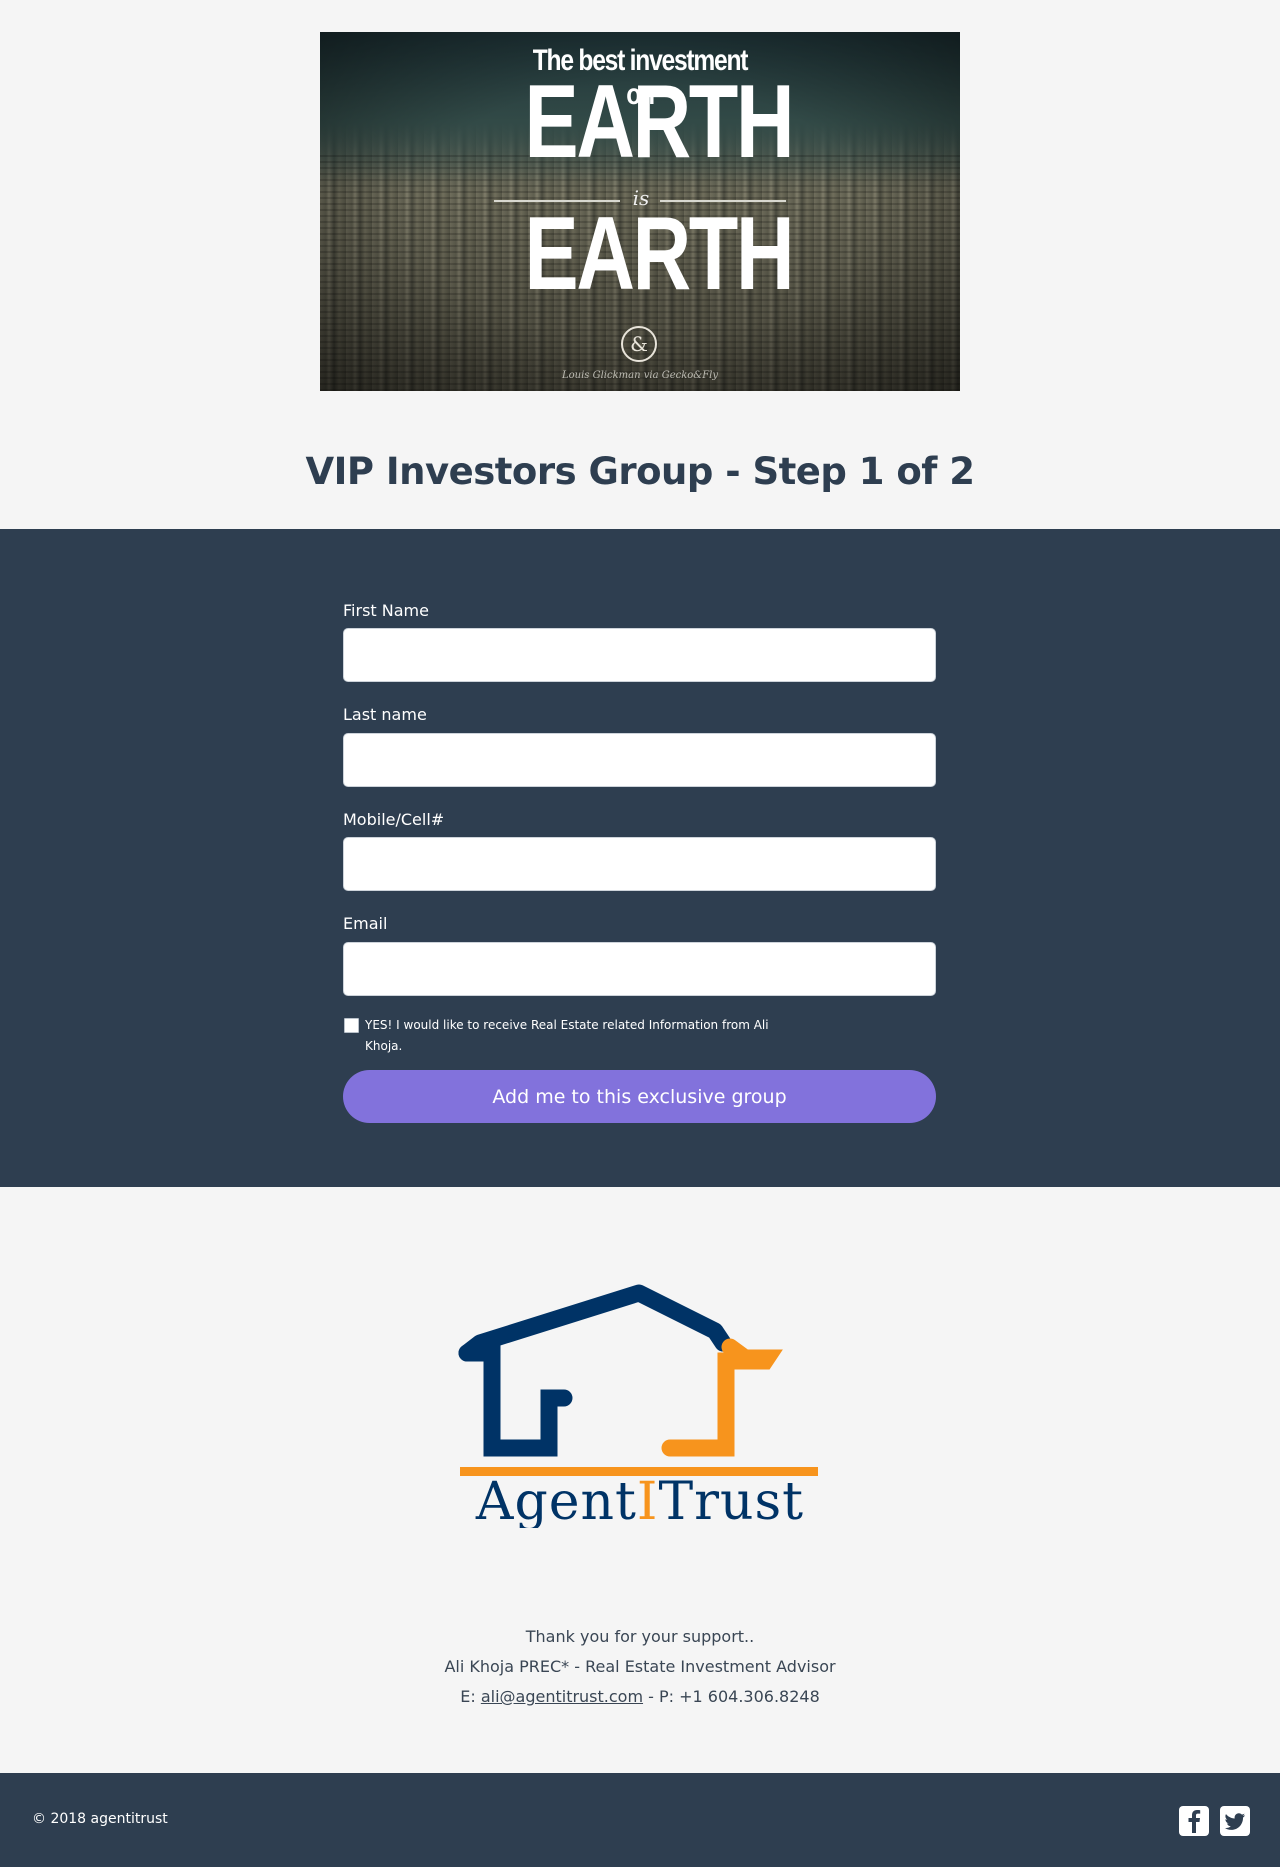  Describe the element at coordinates (556, 1500) in the screenshot. I see `logo-word-agent: Agent` at that location.